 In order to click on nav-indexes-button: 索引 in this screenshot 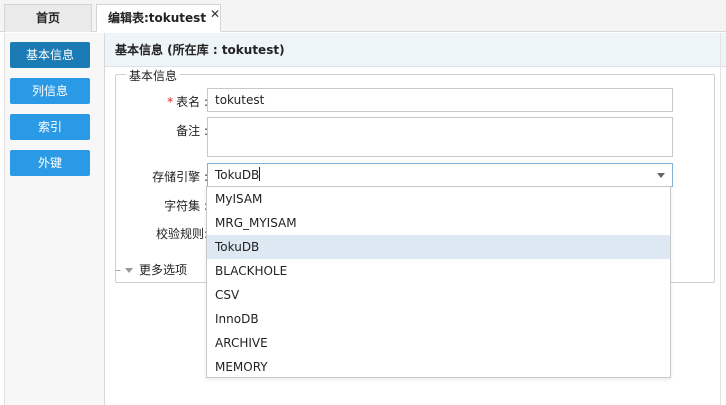, I will do `click(50, 127)`.